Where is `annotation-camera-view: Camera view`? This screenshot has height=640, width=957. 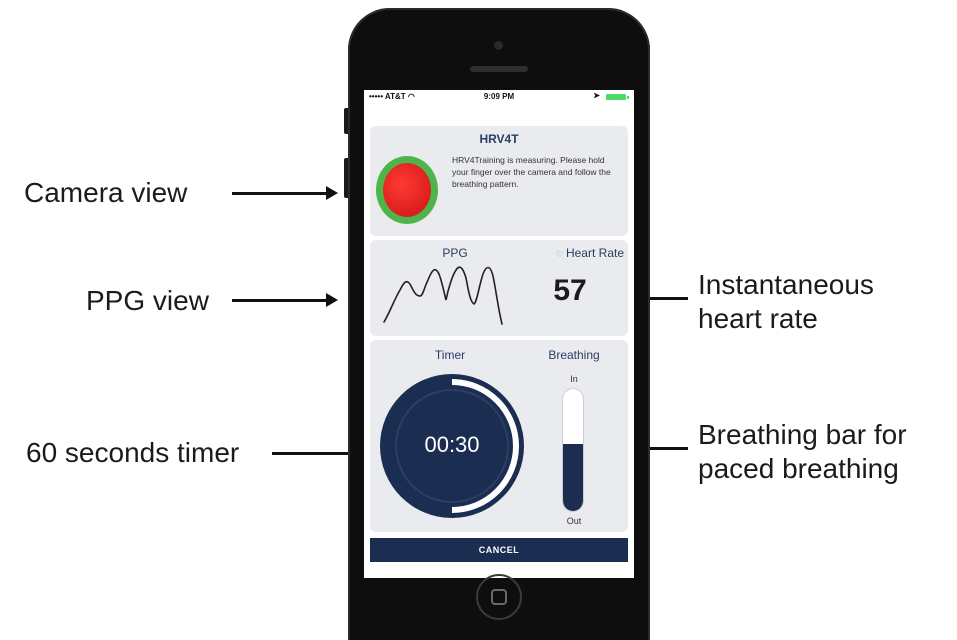
annotation-camera-view: Camera view is located at coordinates (106, 192).